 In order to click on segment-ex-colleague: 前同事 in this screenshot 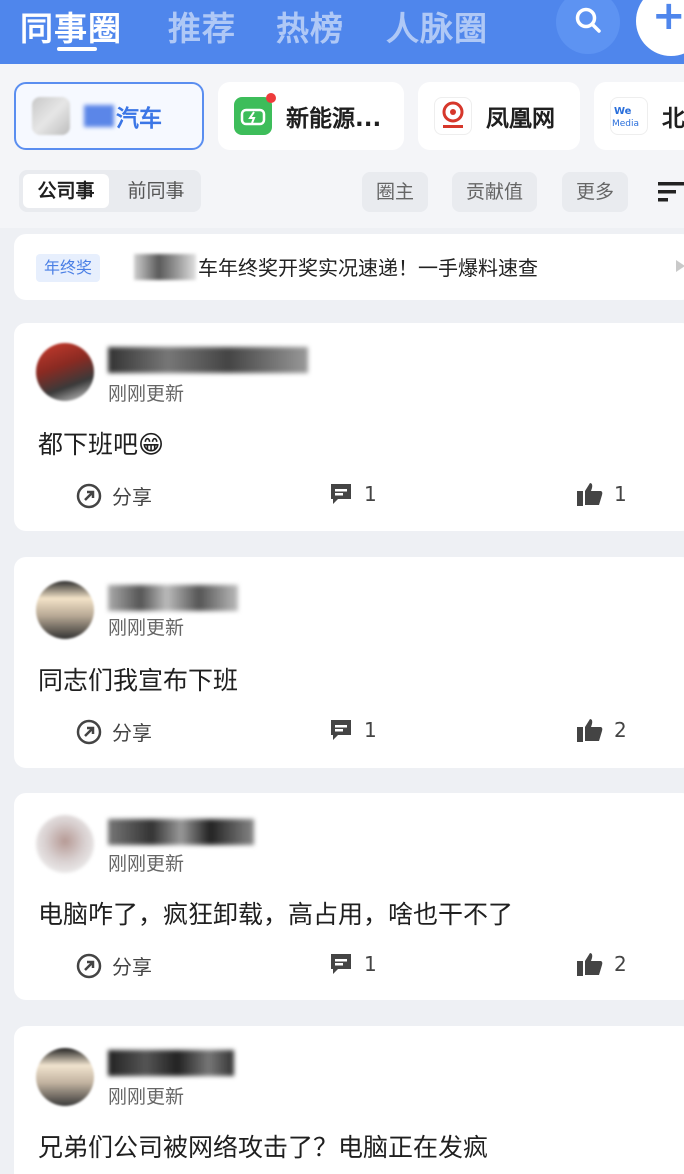, I will do `click(156, 191)`.